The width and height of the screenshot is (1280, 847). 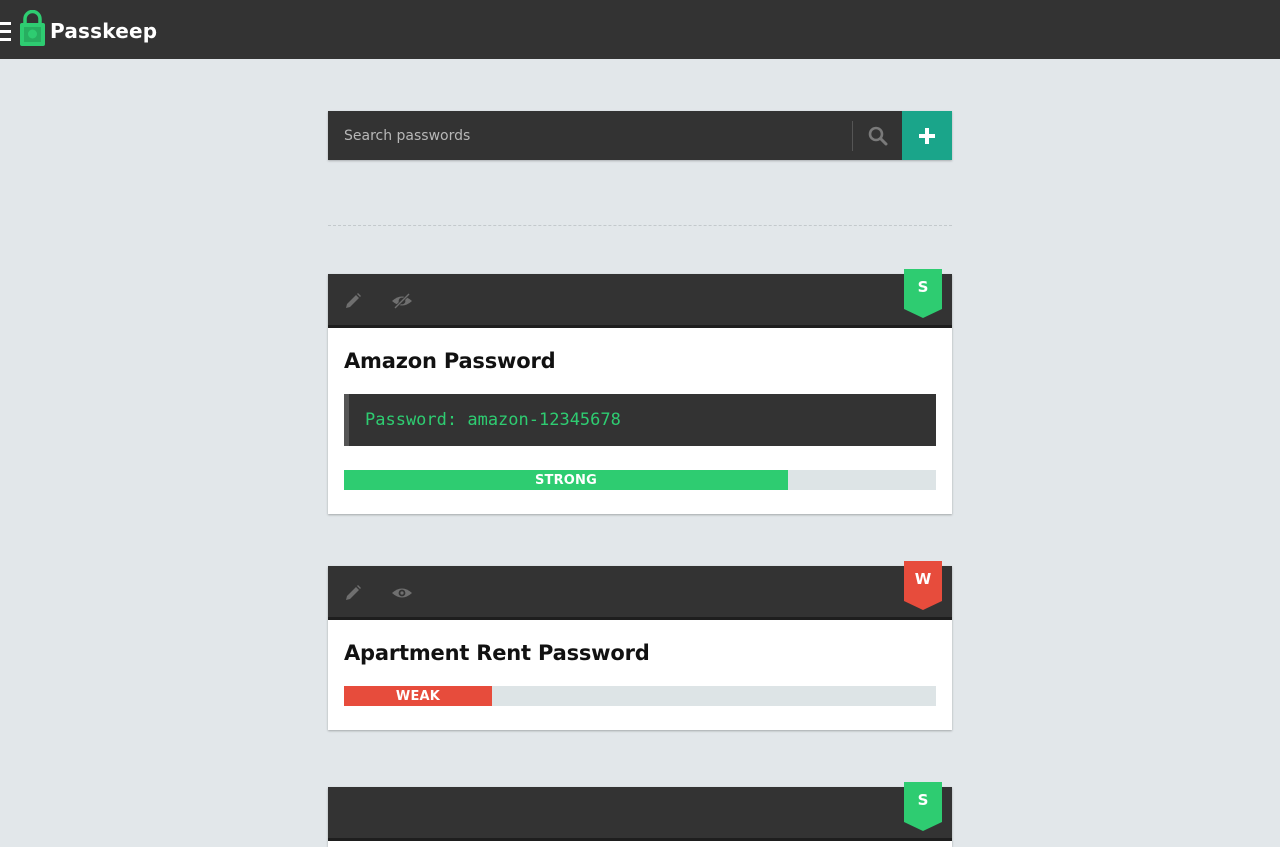 I want to click on hamburger-icon, so click(x=6, y=32).